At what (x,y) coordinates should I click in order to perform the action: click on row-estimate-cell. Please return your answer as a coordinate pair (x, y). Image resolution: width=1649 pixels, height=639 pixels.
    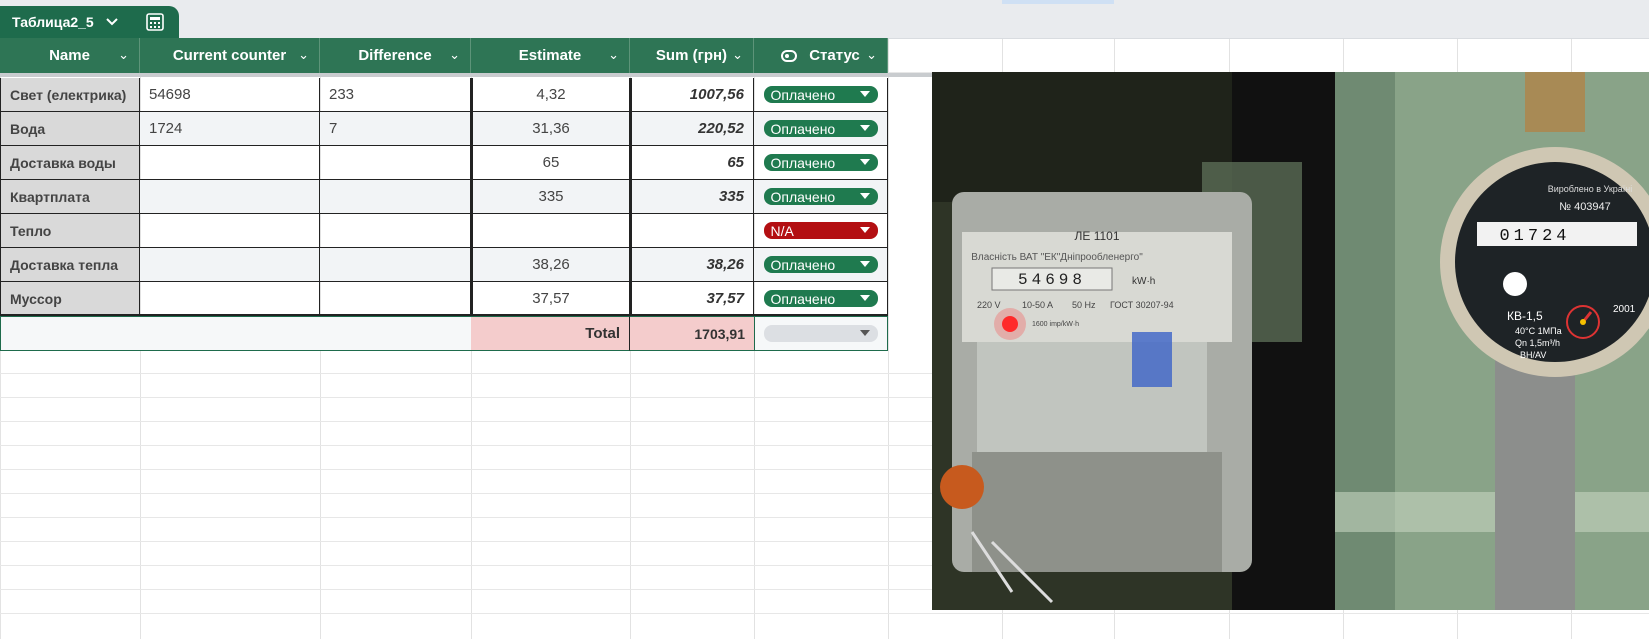
    Looking at the image, I should click on (550, 231).